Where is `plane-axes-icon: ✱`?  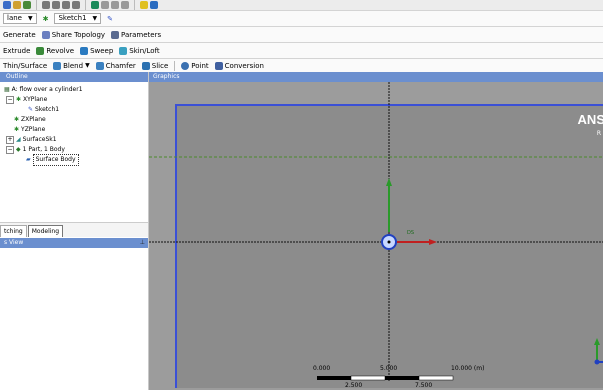 plane-axes-icon: ✱ is located at coordinates (45, 18).